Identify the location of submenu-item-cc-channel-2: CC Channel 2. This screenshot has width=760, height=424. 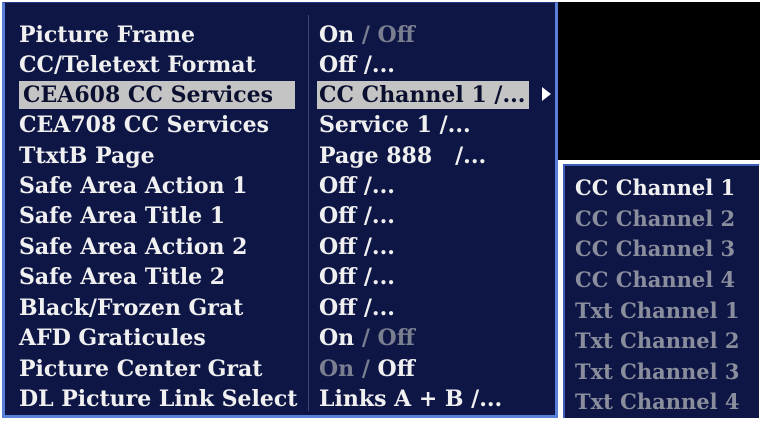
(667, 218).